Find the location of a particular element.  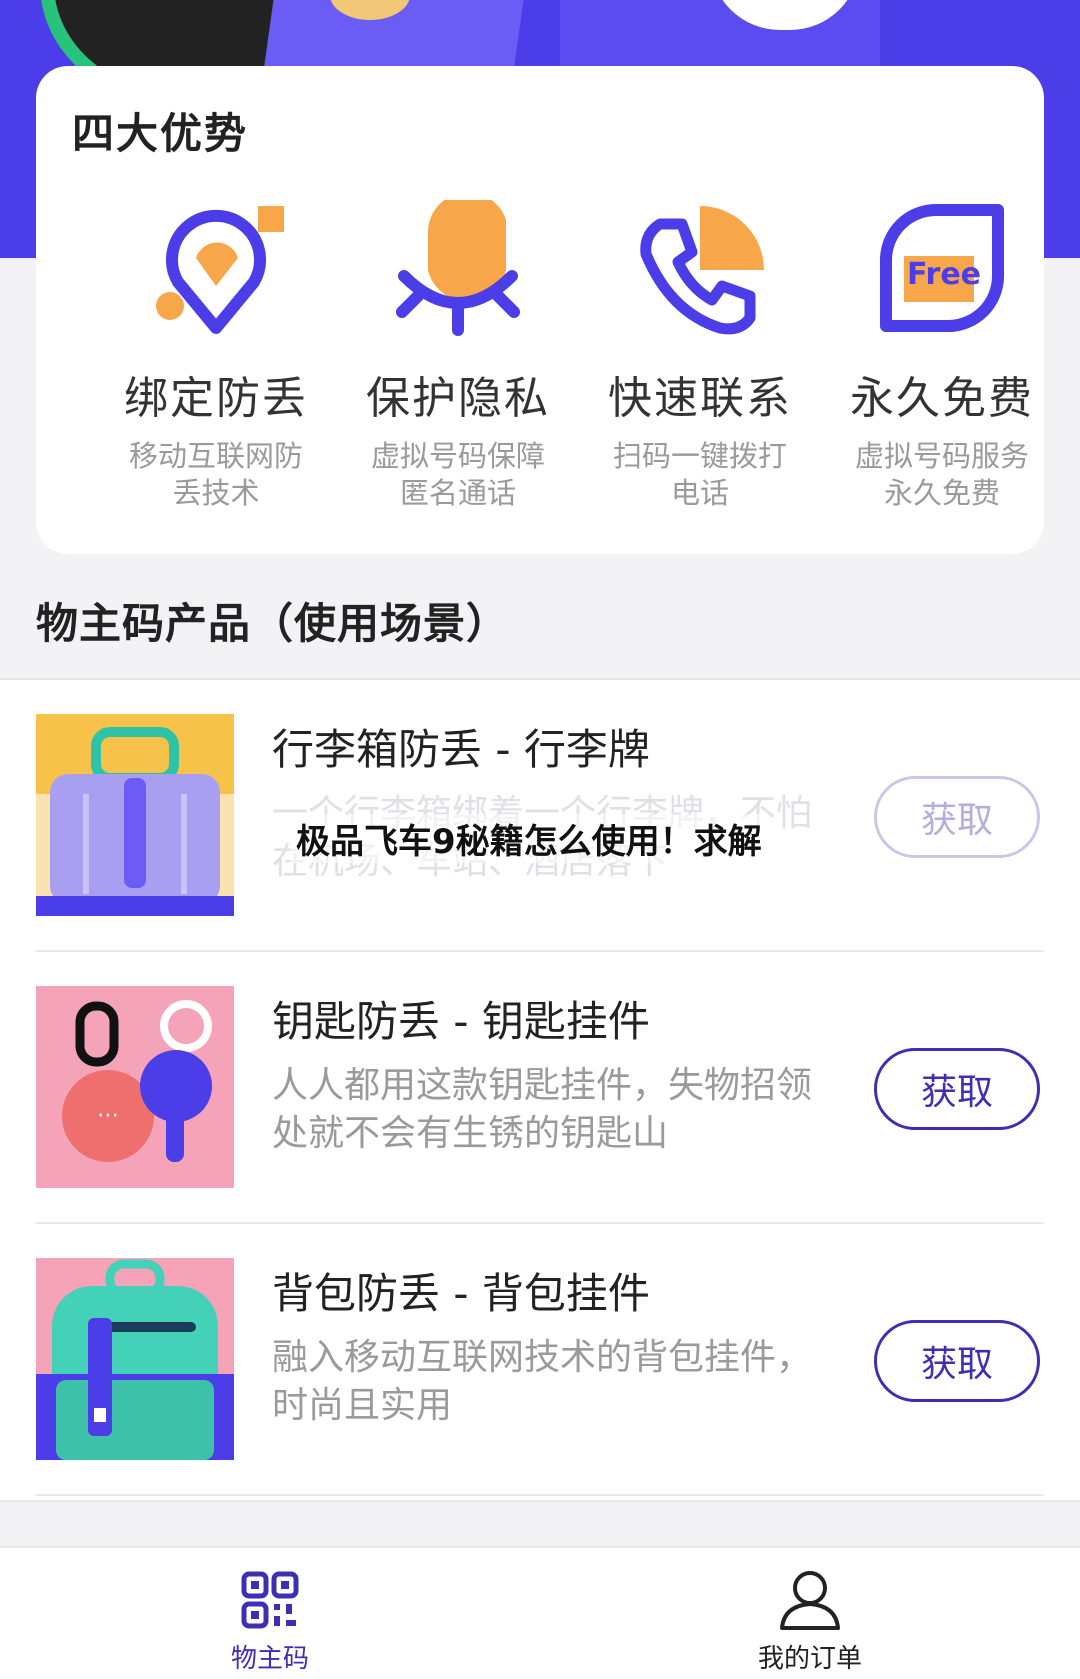

tab-label: 物主码 is located at coordinates (269, 1659).